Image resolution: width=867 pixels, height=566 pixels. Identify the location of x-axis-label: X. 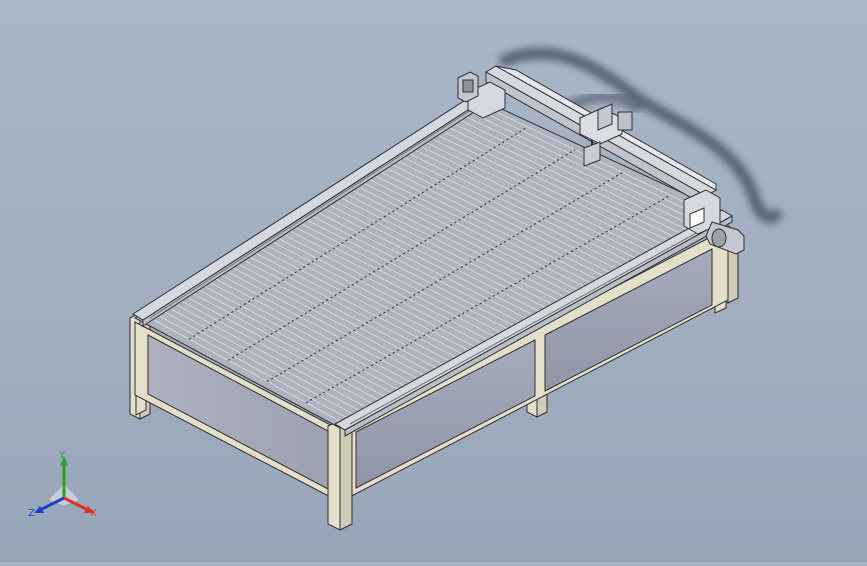
(93, 513).